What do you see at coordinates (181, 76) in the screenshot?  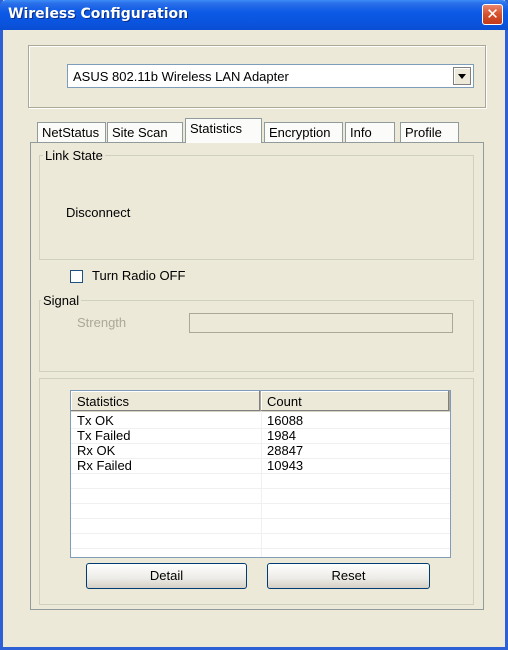 I see `adapter-select-value: ASUS 802.11b Wireless LAN Adapter` at bounding box center [181, 76].